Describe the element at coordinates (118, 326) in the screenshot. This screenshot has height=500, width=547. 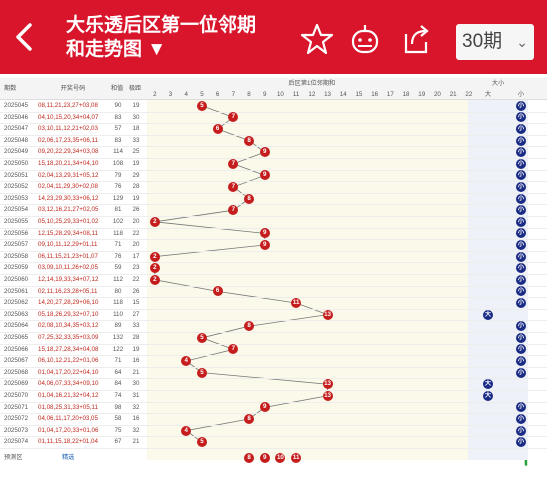
I see `sum-cell: 89` at that location.